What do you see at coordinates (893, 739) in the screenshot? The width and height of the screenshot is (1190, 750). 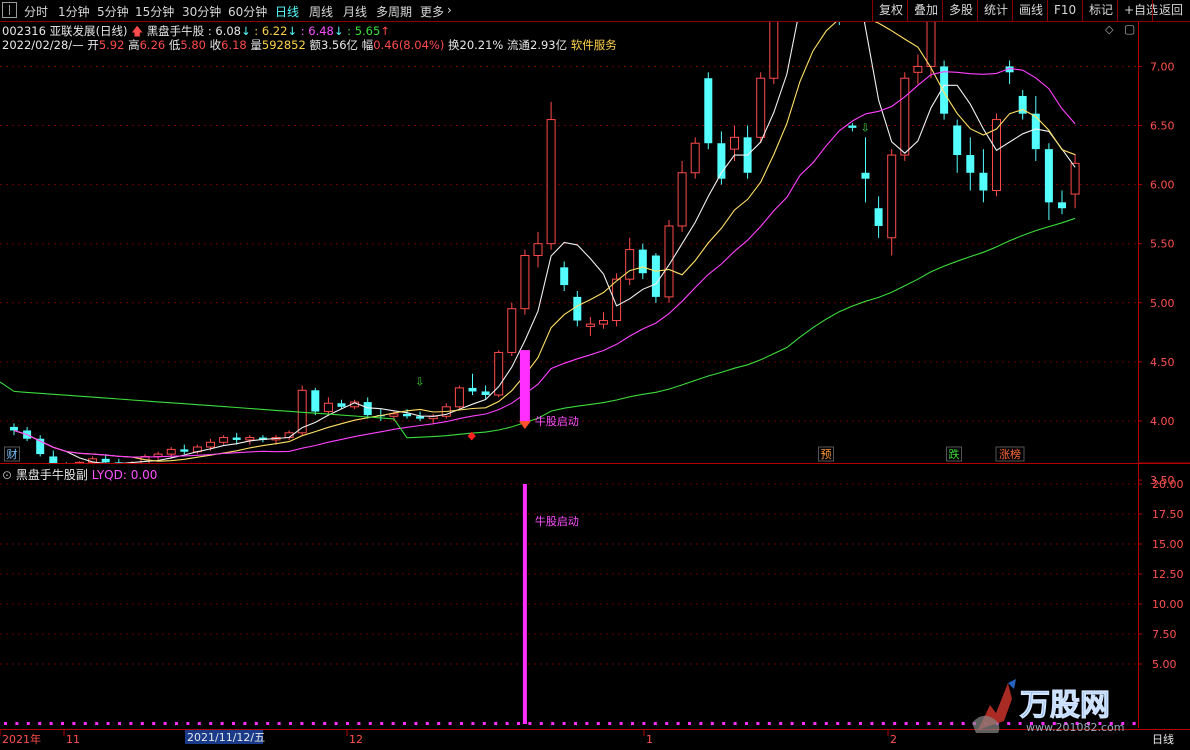 I see `time-label: 2` at bounding box center [893, 739].